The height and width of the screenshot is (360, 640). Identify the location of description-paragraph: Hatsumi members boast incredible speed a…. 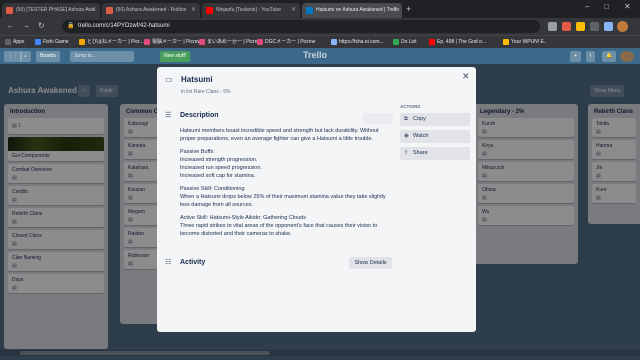
(279, 135).